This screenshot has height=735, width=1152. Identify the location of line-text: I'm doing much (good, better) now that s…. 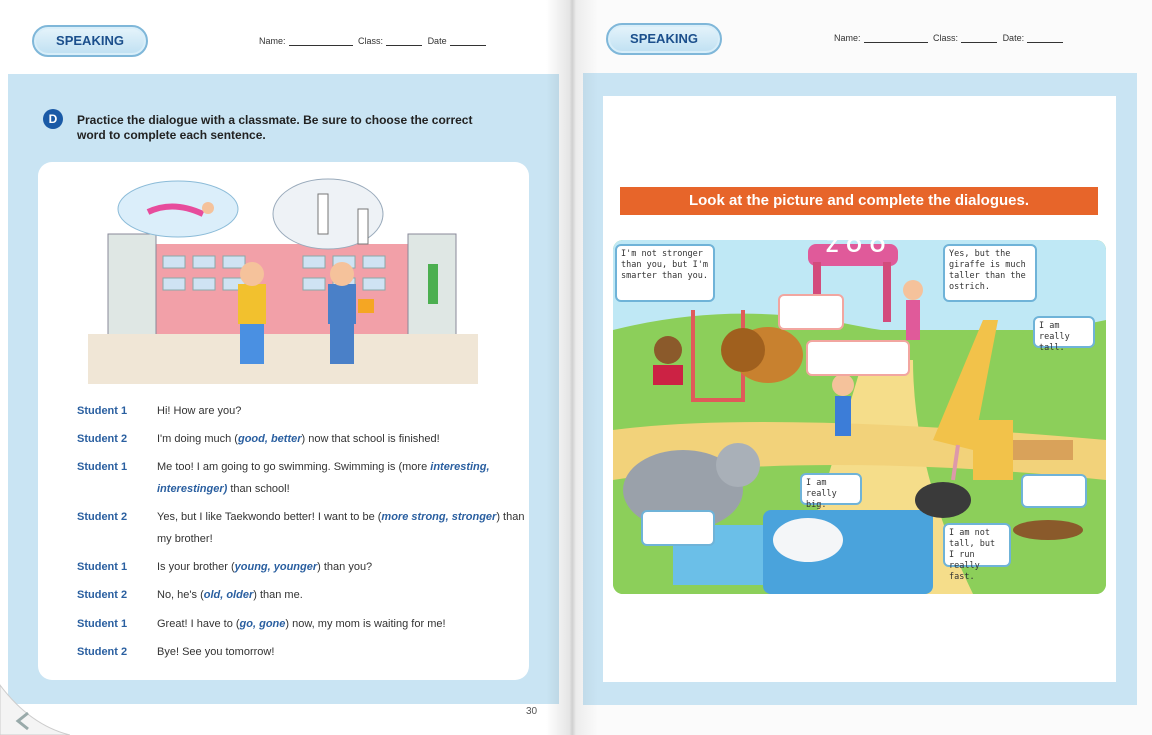
(298, 439).